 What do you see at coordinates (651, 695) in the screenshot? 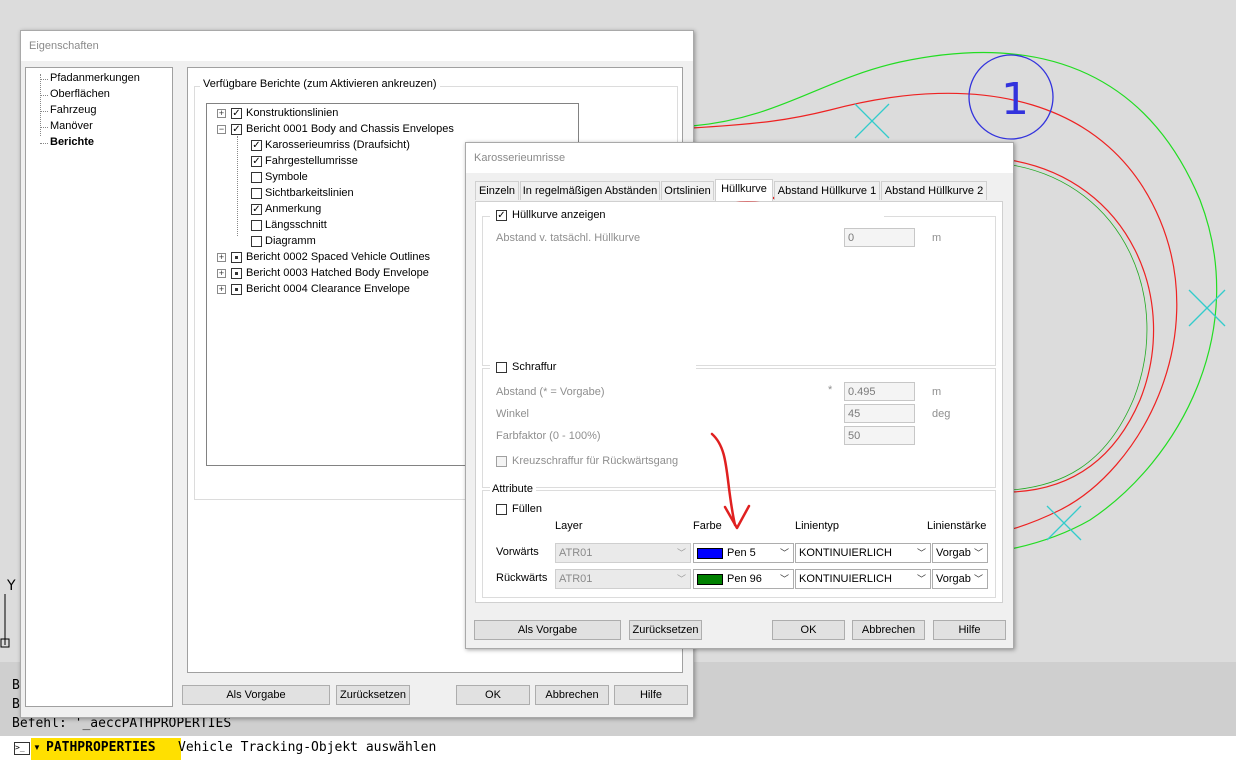
I see `hilfe-button: Hilfe` at bounding box center [651, 695].